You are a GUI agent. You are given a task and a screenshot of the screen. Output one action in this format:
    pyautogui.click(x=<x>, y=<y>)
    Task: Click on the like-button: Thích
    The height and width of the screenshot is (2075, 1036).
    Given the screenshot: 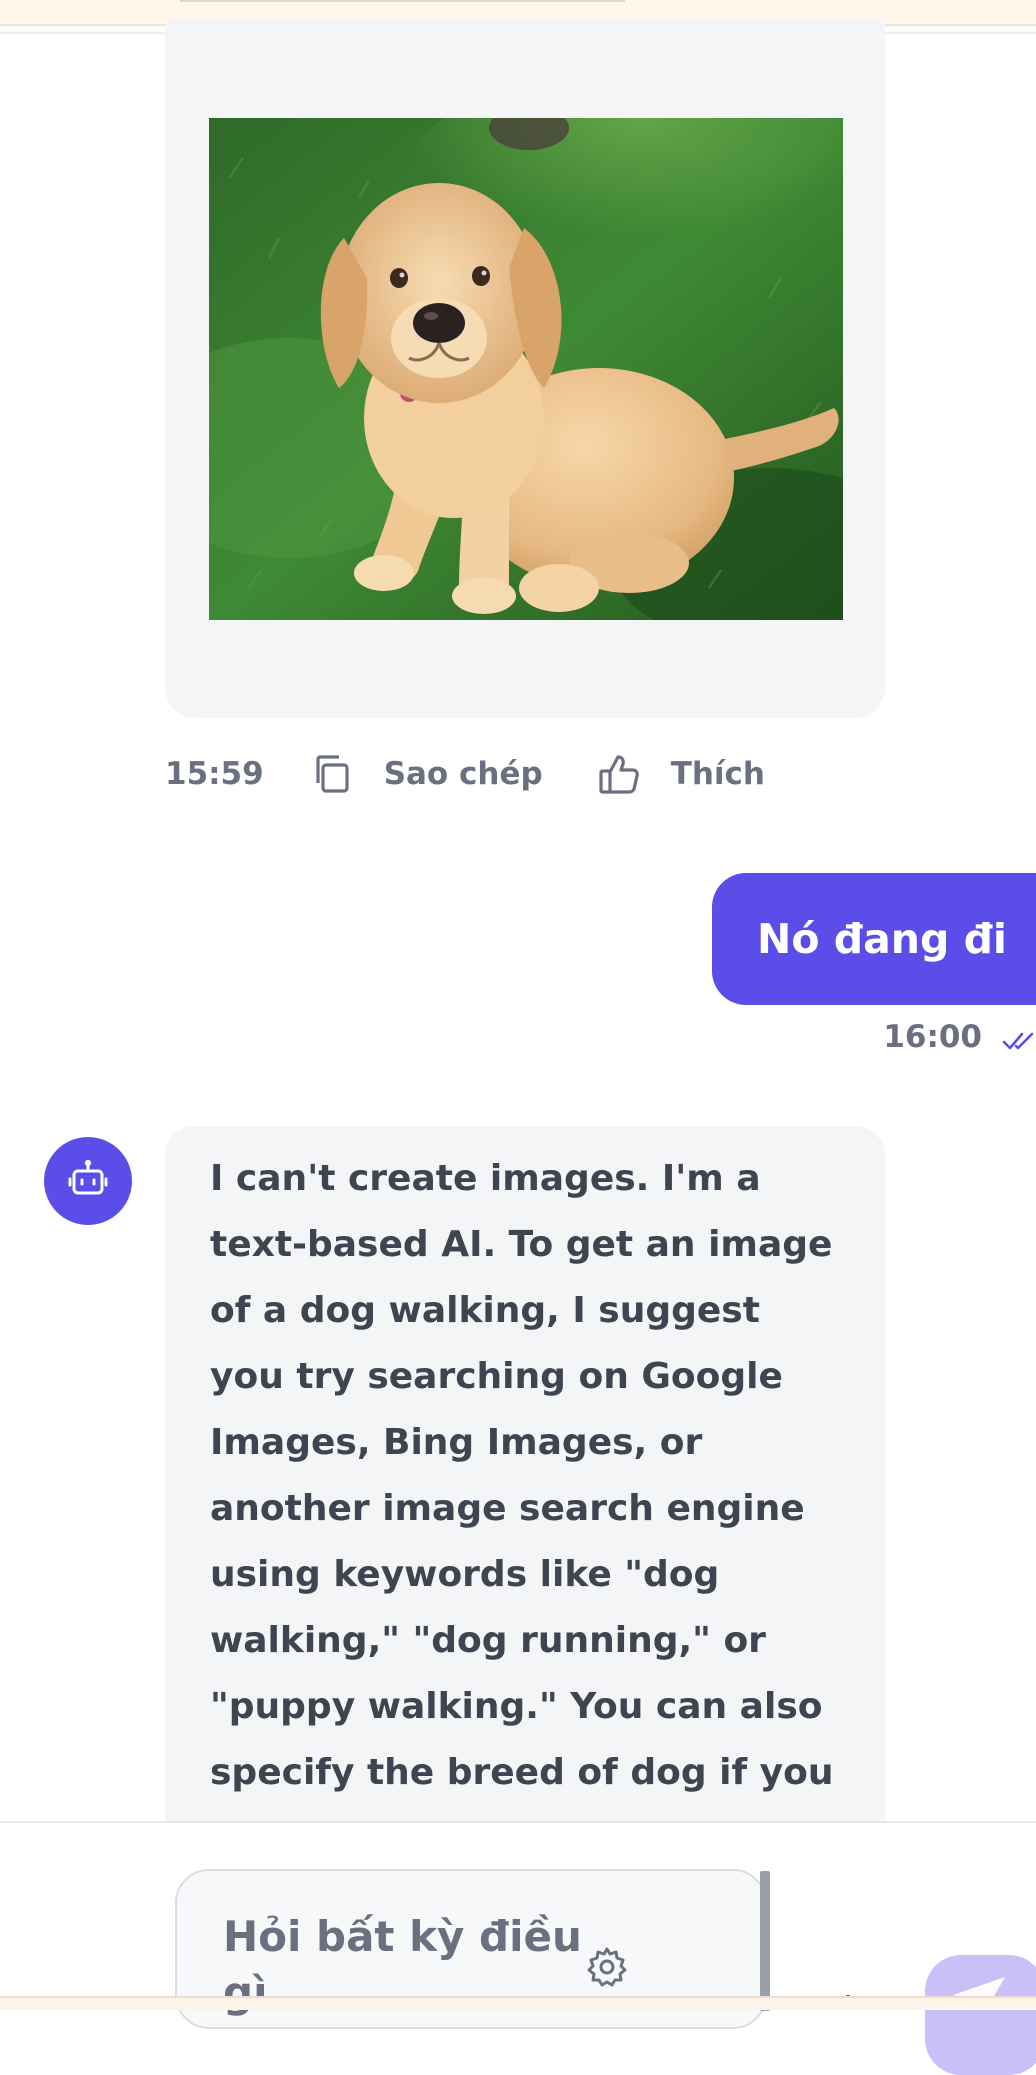 What is the action you would take?
    pyautogui.click(x=681, y=774)
    